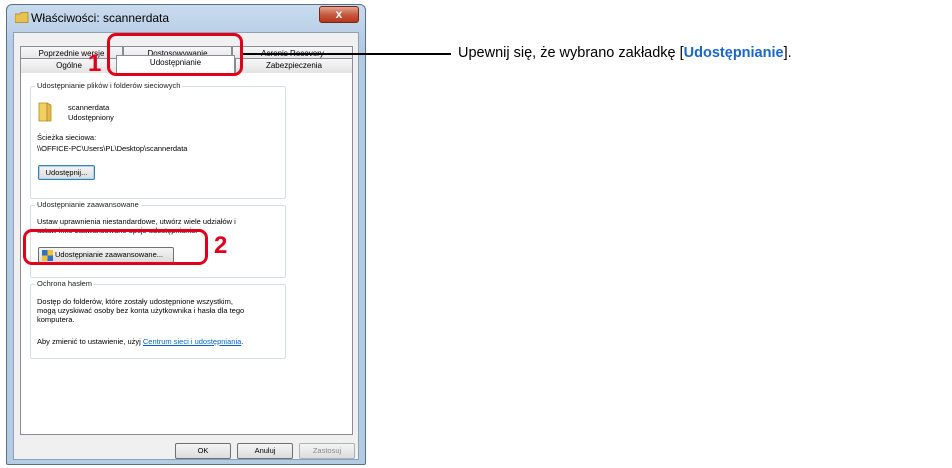 This screenshot has width=952, height=468. I want to click on window-title: Właściwości: scannerdata, so click(100, 18).